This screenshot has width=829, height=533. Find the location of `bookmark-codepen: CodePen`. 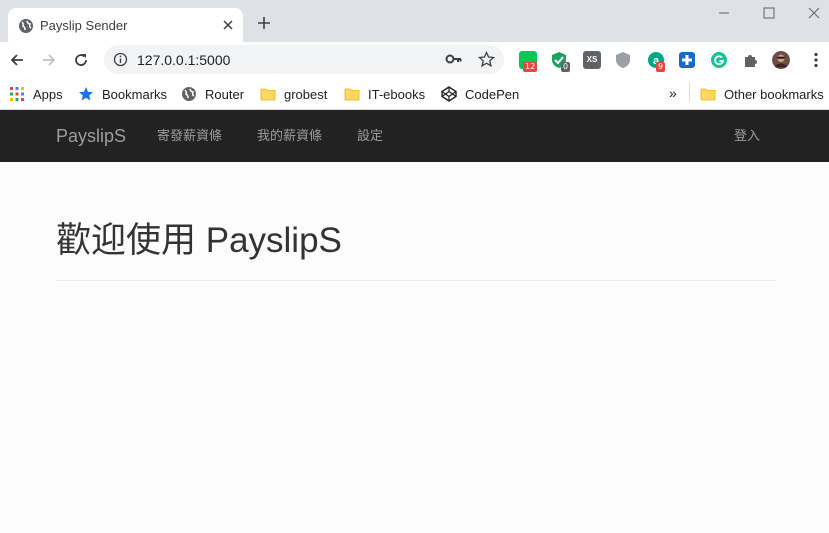

bookmark-codepen: CodePen is located at coordinates (480, 94).